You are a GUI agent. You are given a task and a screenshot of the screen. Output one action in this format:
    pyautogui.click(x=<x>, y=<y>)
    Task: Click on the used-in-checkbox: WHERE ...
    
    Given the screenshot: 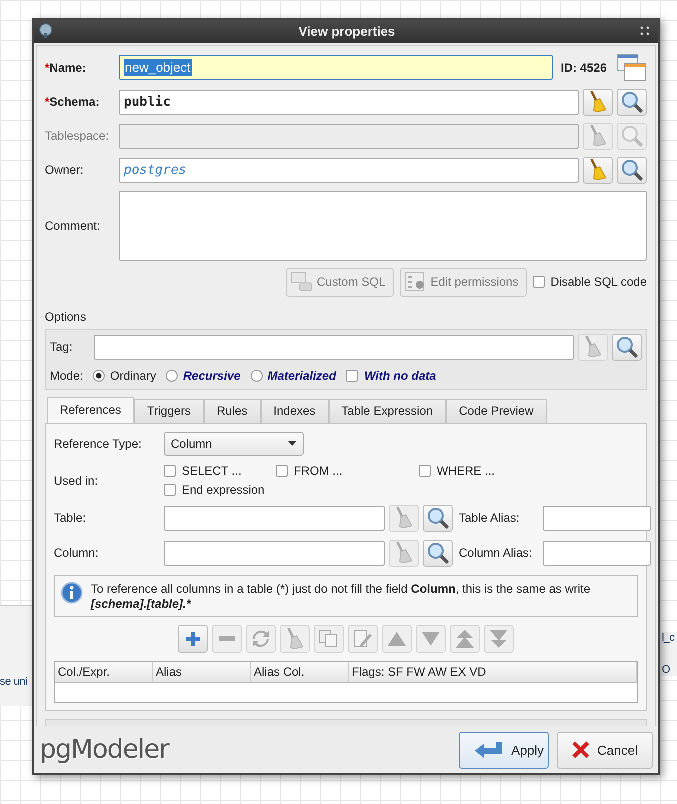 What is the action you would take?
    pyautogui.click(x=457, y=471)
    